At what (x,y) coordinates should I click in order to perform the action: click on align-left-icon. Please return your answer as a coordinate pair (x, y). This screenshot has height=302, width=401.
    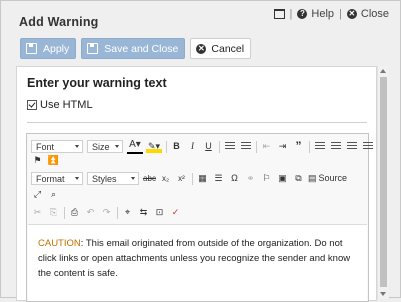
    Looking at the image, I should click on (319, 146).